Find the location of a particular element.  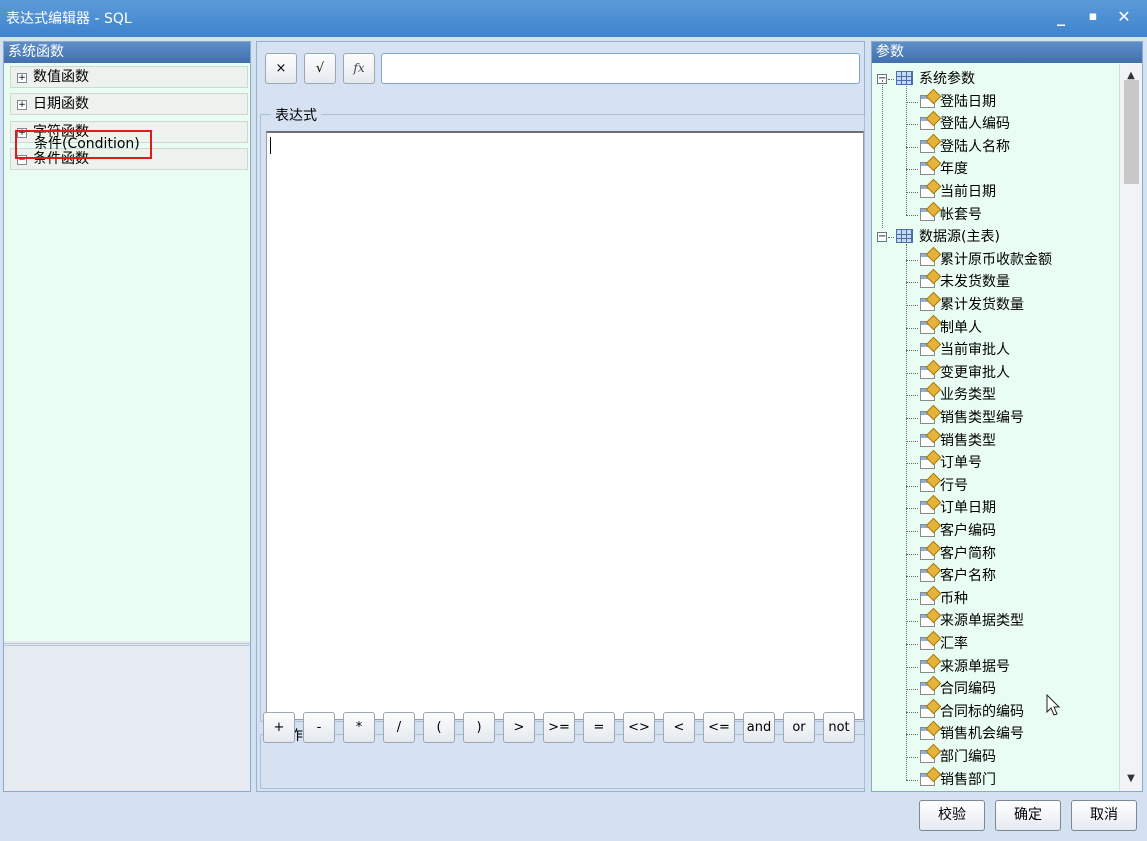

tree-item: 汇率 is located at coordinates (944, 644).